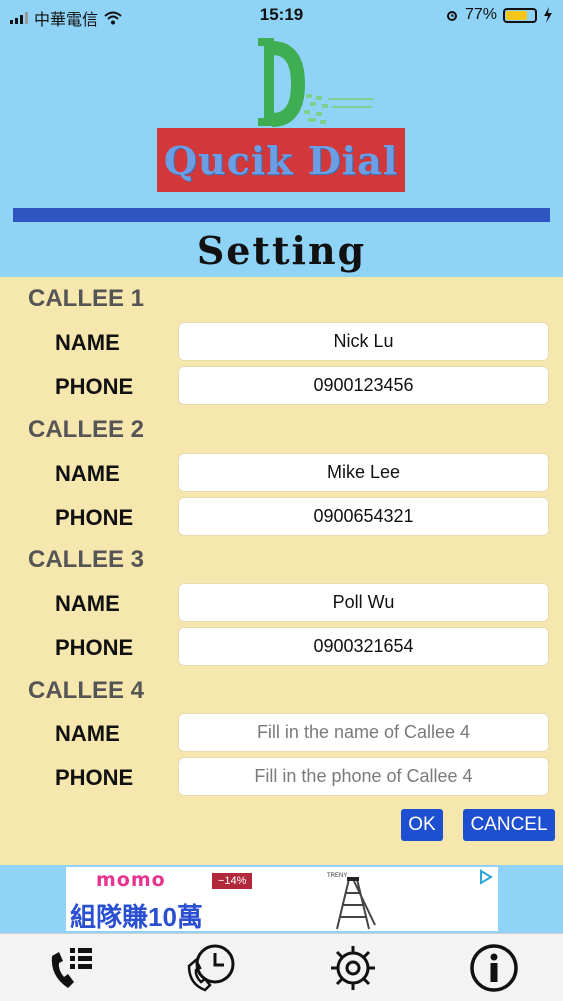  What do you see at coordinates (363, 646) in the screenshot?
I see `callee-3-phone-field: 0900321654` at bounding box center [363, 646].